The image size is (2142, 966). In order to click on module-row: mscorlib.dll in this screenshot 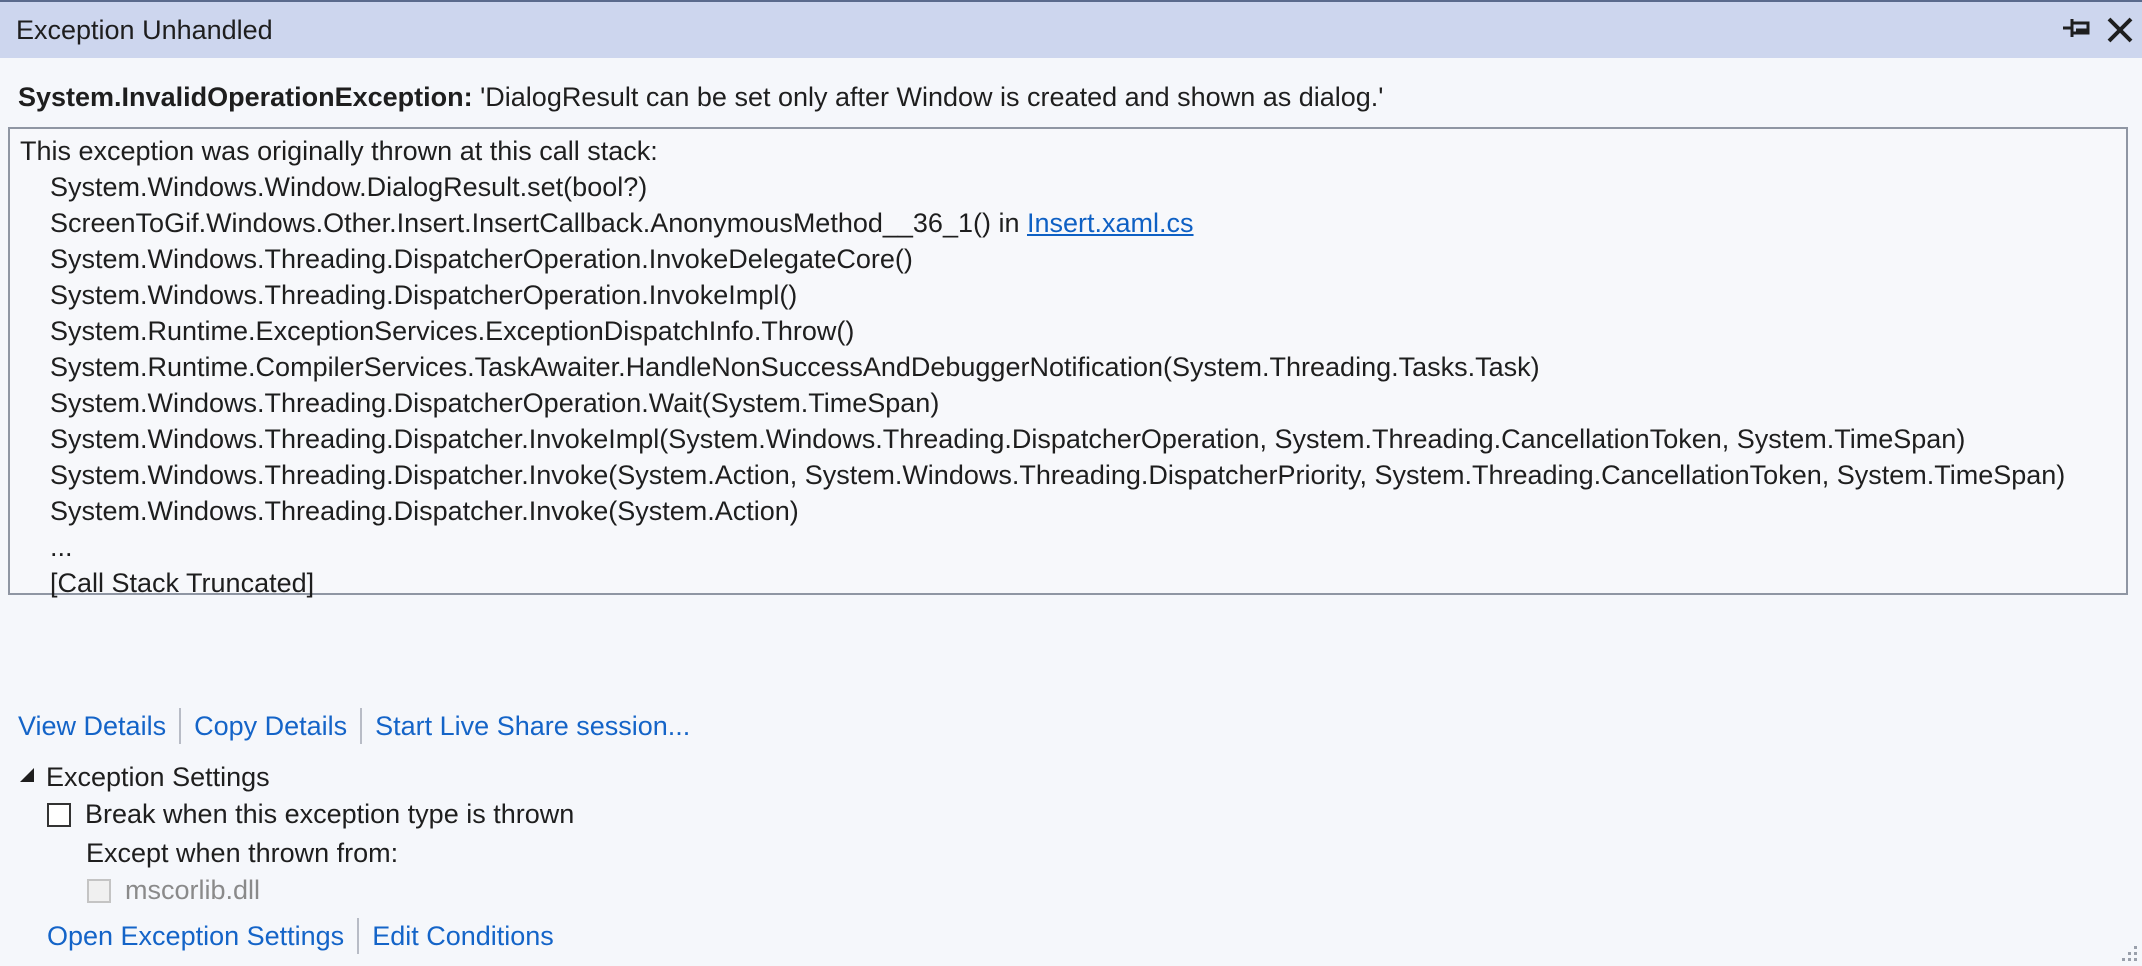, I will do `click(173, 890)`.